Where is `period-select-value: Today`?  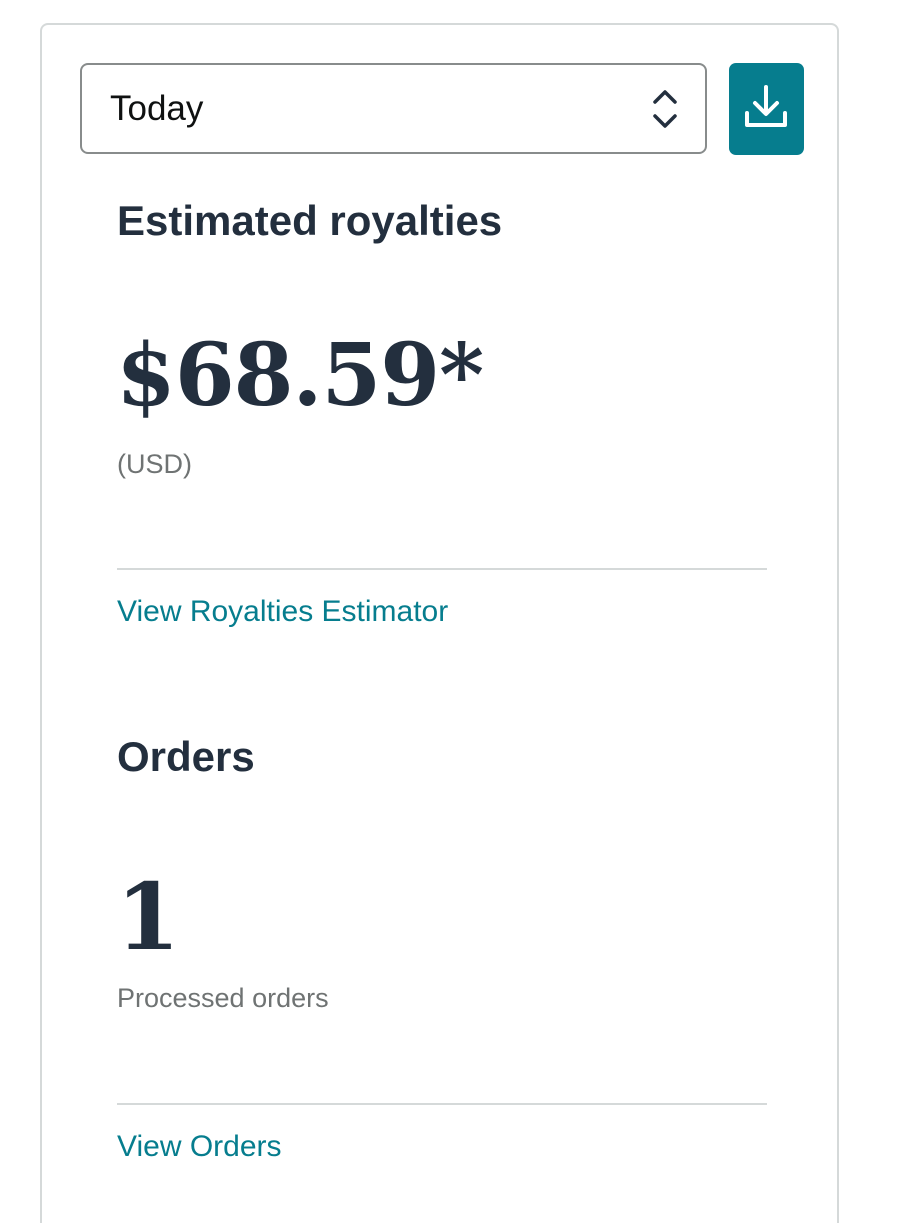 period-select-value: Today is located at coordinates (157, 108).